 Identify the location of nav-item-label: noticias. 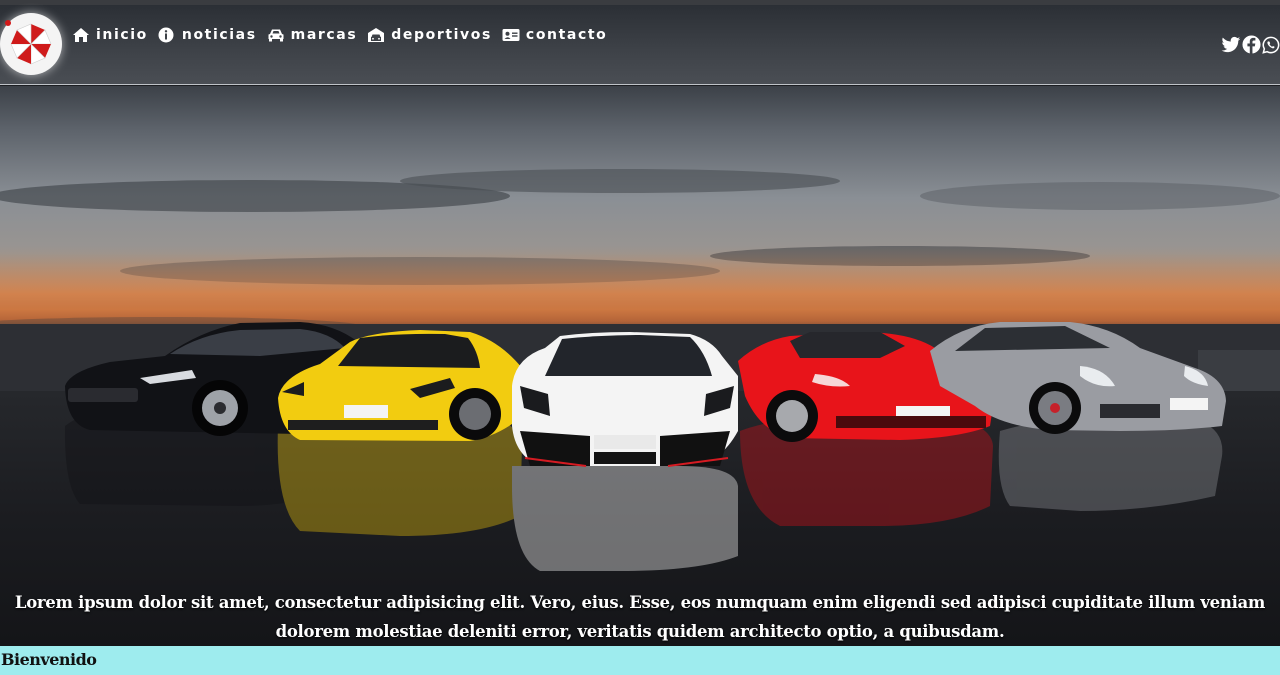
(219, 35).